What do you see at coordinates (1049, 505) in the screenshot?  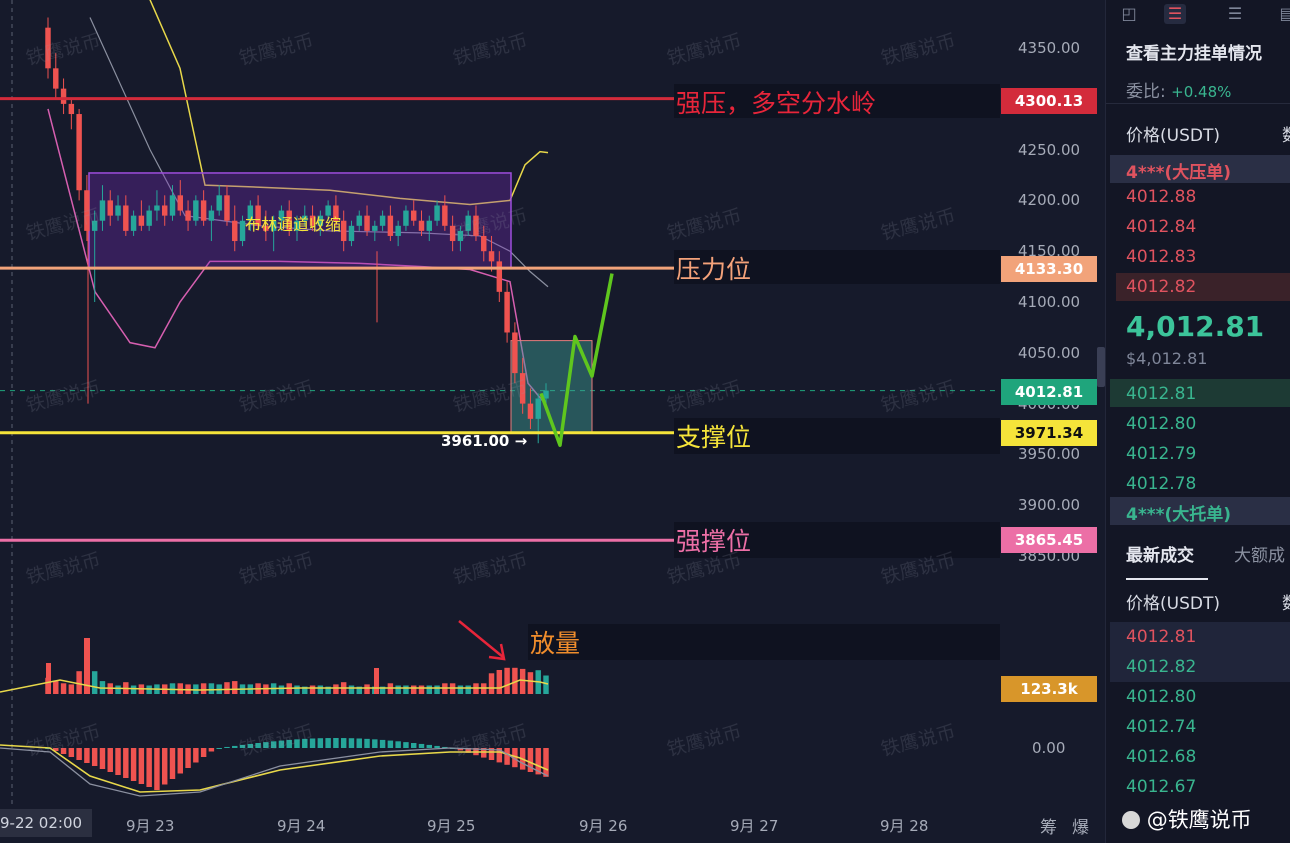 I see `y-tick-label: 3900.00` at bounding box center [1049, 505].